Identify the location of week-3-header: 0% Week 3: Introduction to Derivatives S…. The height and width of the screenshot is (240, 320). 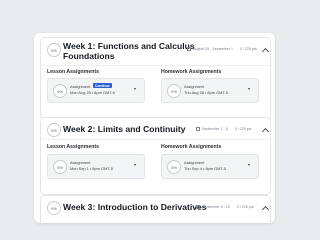
(155, 206).